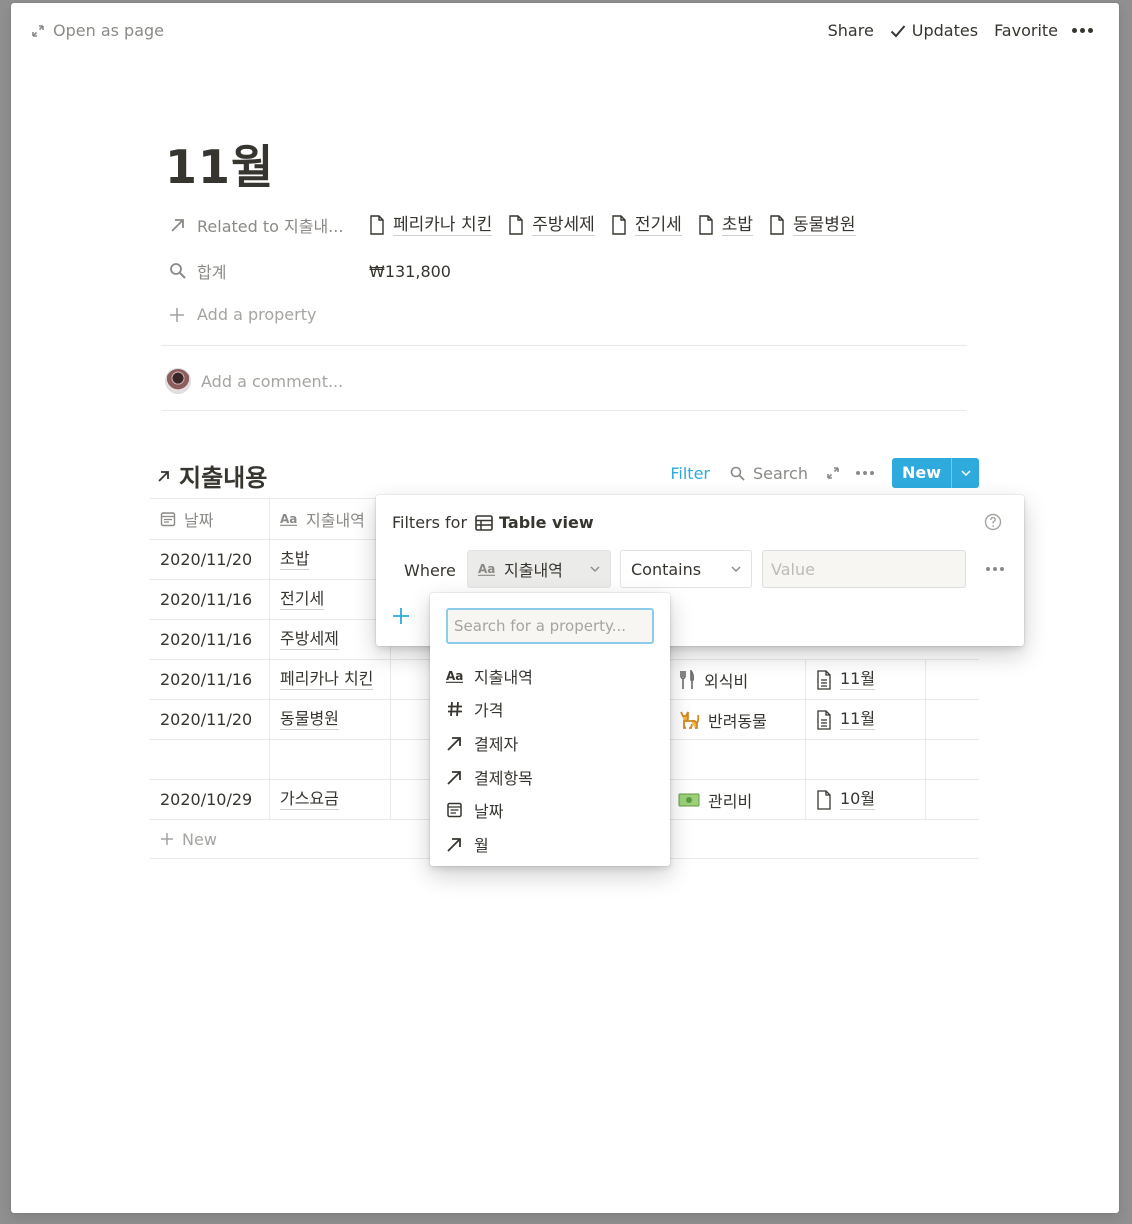 This screenshot has width=1132, height=1224. I want to click on expand-icon, so click(833, 473).